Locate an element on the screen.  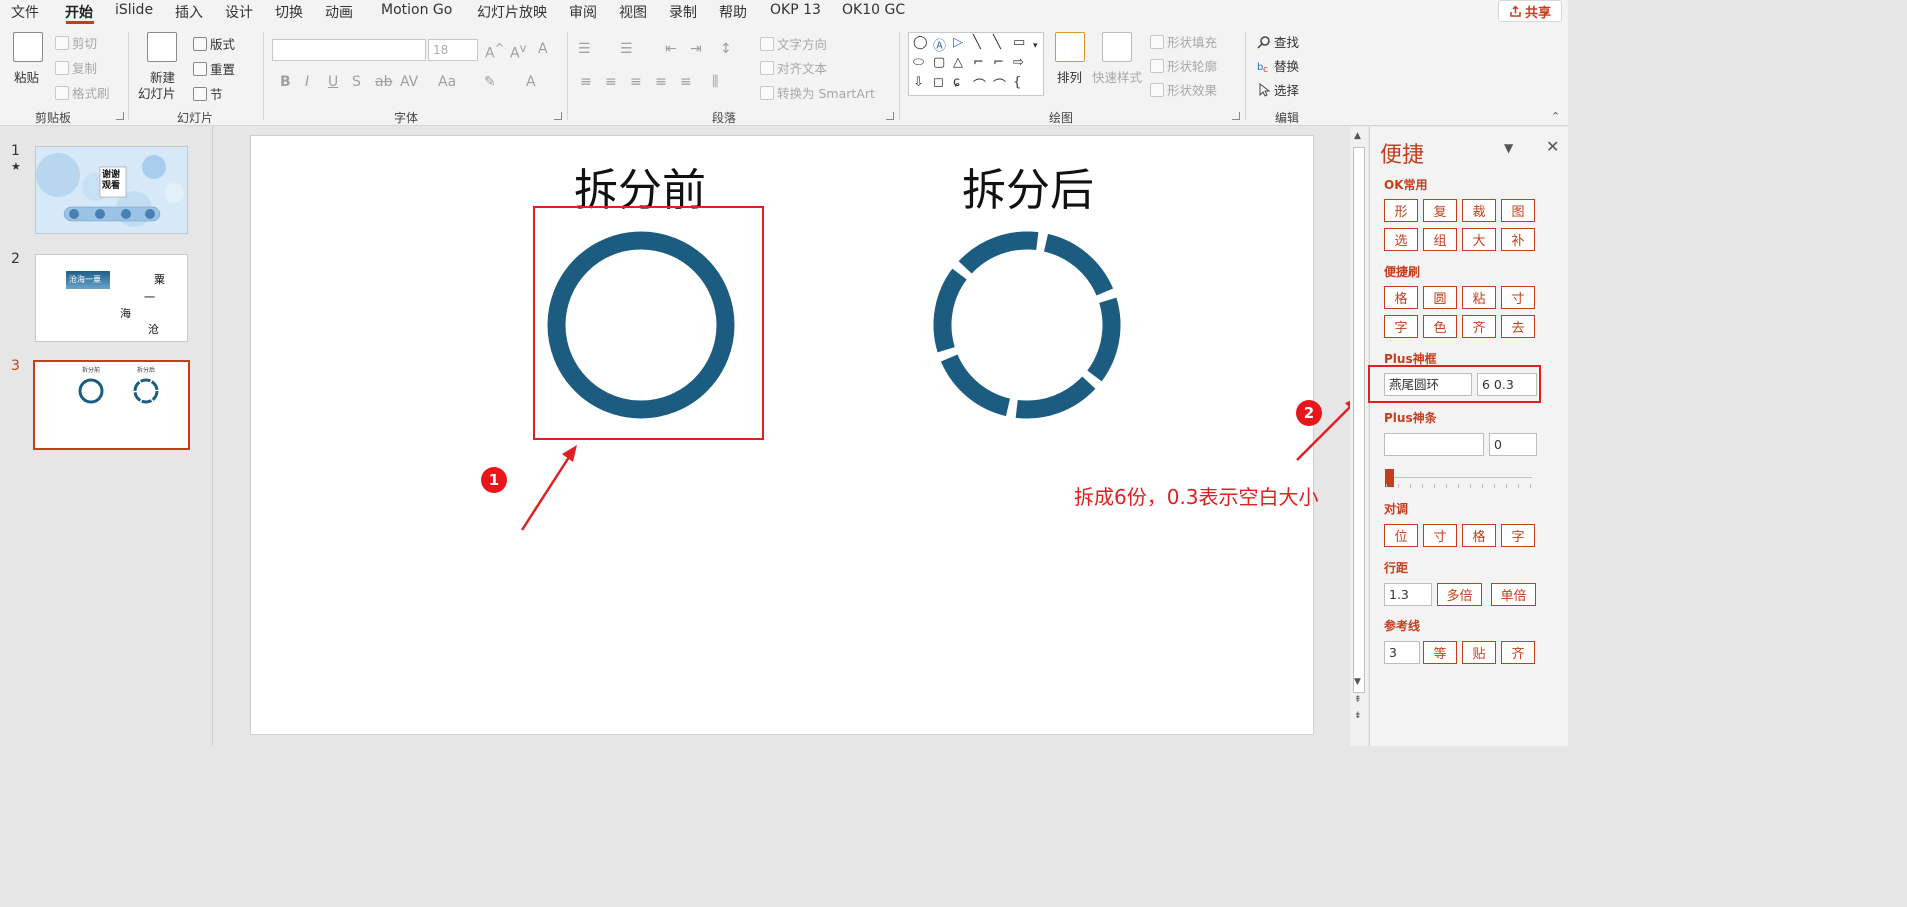
vertical-scrollbar: ▲ ▼ ⇞ ⇟ is located at coordinates (1359, 436).